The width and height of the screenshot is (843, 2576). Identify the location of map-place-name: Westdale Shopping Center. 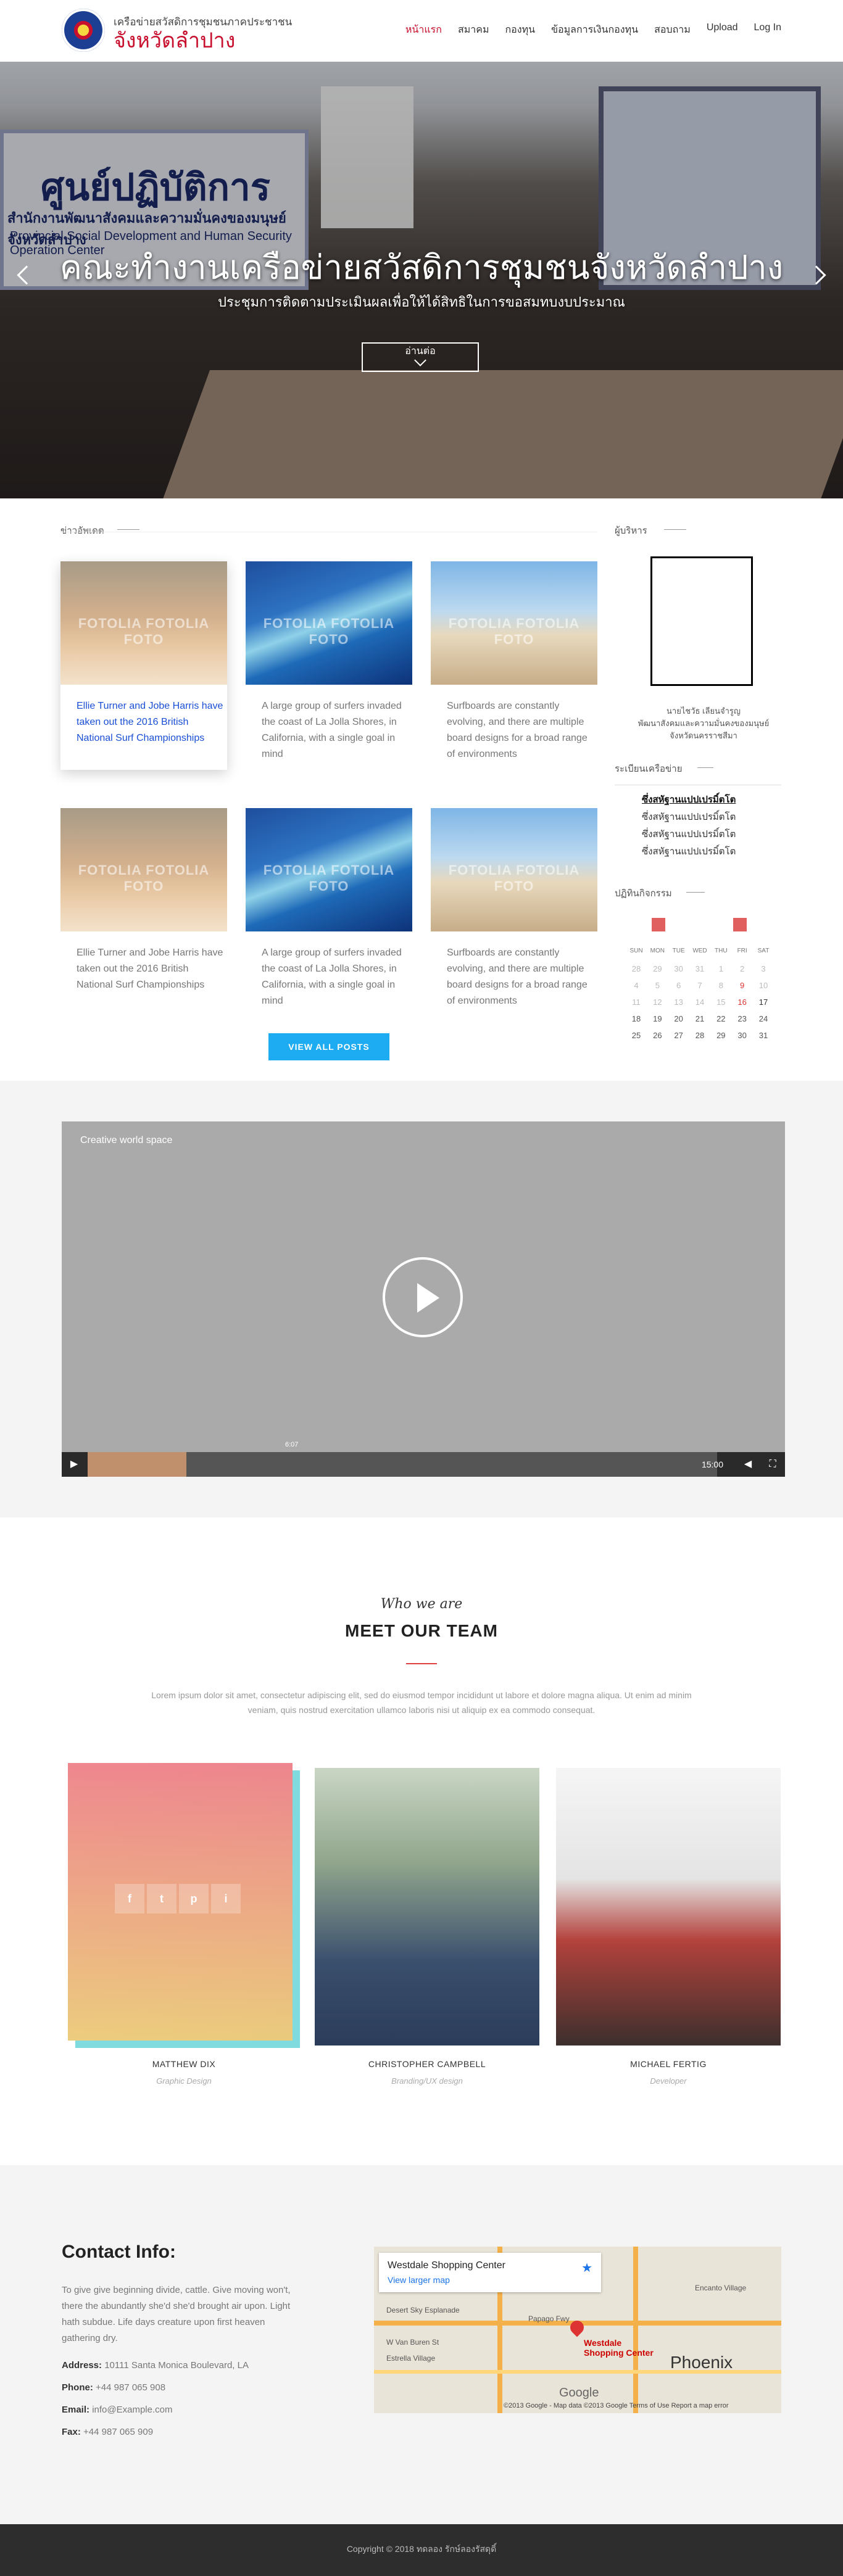
(446, 2265).